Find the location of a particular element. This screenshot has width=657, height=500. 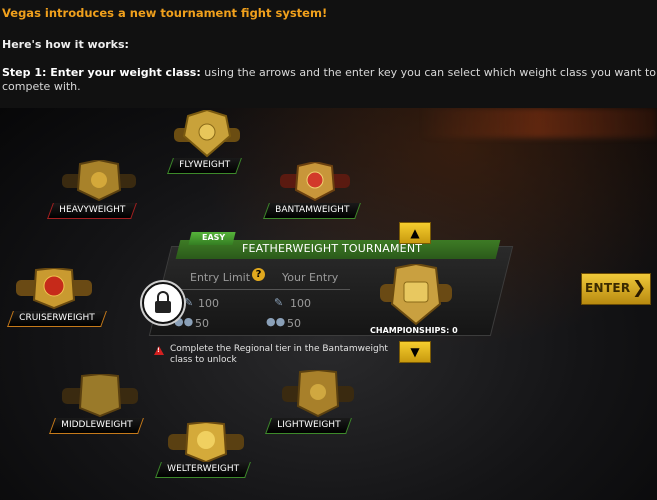

your-entry-level: 50 is located at coordinates (294, 323).